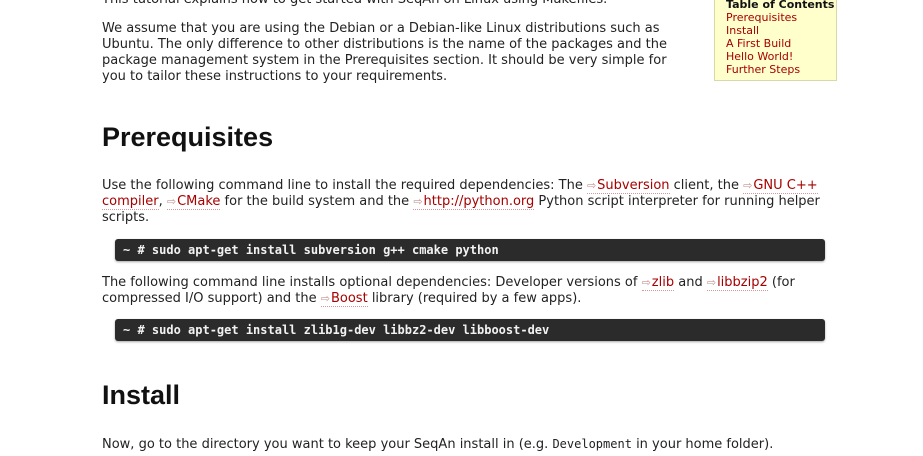 Image resolution: width=923 pixels, height=456 pixels. I want to click on text-span: and, so click(690, 282).